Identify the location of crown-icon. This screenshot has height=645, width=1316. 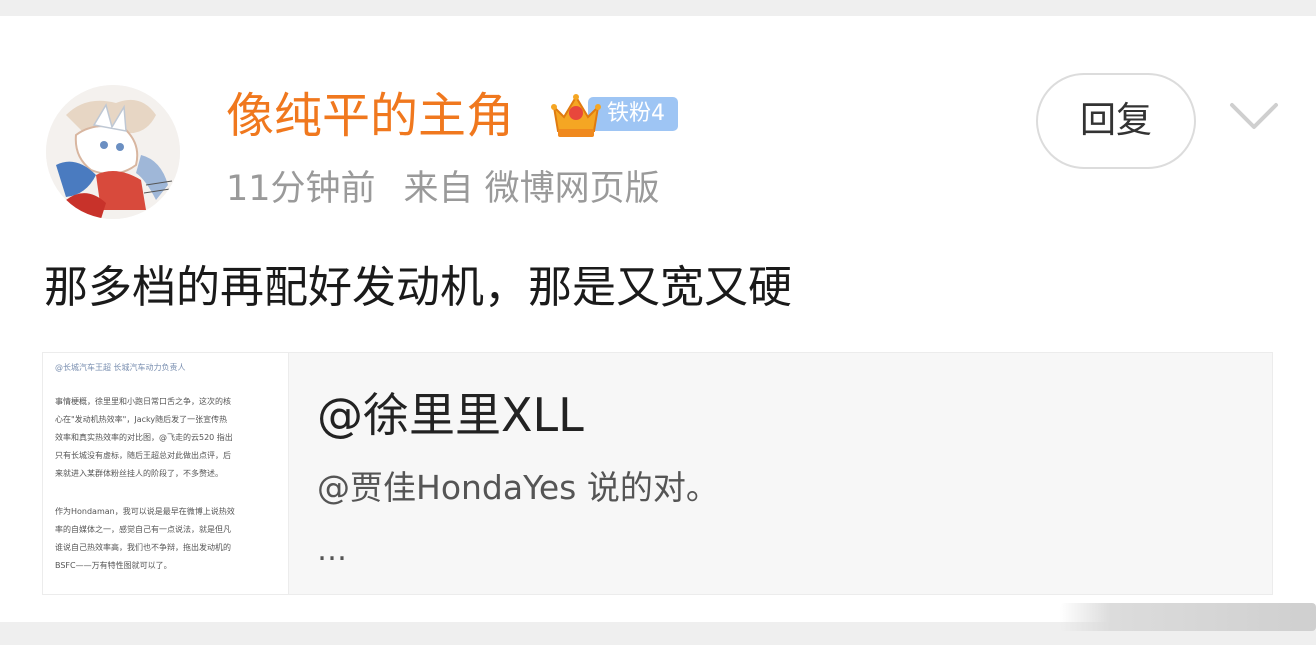
(576, 115).